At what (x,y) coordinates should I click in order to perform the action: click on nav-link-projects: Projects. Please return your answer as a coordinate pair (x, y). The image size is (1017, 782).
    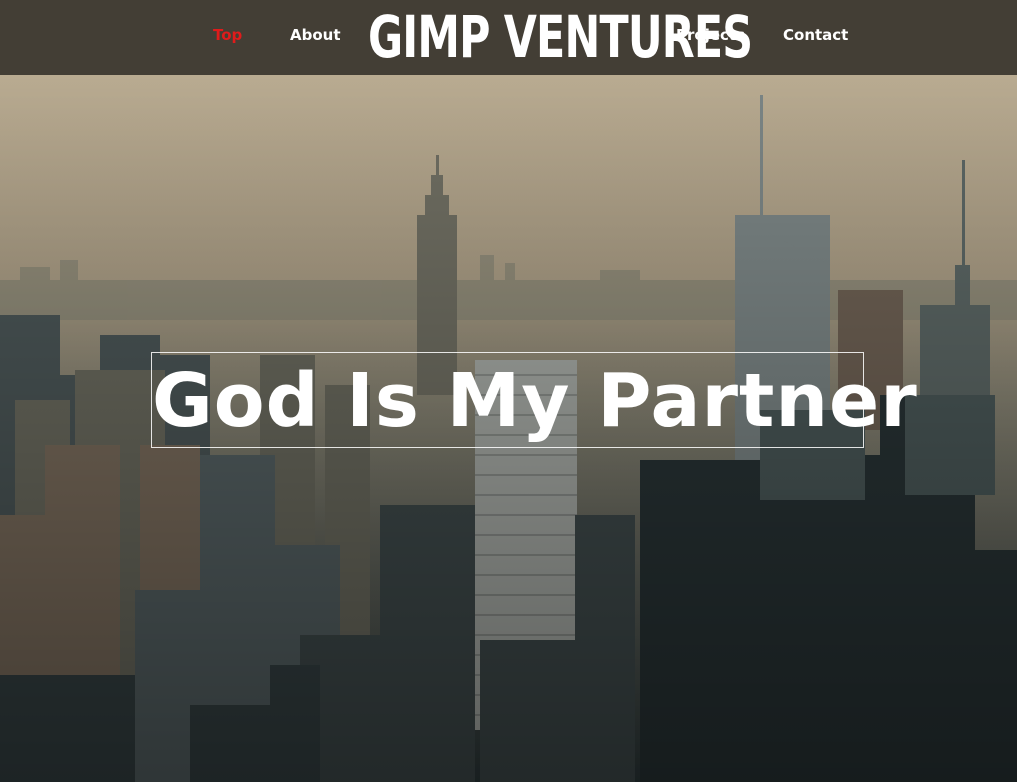
    Looking at the image, I should click on (710, 35).